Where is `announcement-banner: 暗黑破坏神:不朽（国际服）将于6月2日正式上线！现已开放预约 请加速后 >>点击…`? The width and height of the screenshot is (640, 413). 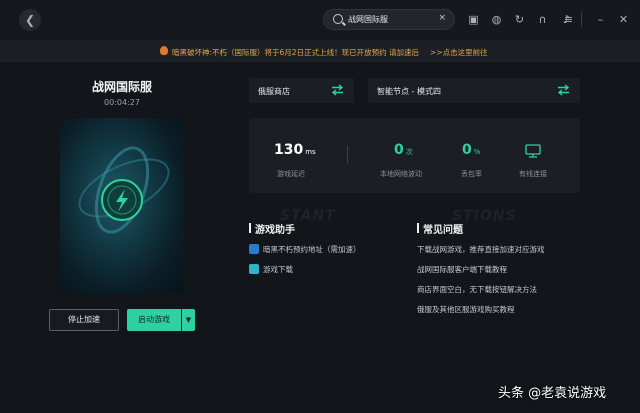
announcement-banner: 暗黑破坏神:不朽（国际服）将于6月2日正式上线！现已开放预约 请加速后 >>点击… is located at coordinates (320, 51).